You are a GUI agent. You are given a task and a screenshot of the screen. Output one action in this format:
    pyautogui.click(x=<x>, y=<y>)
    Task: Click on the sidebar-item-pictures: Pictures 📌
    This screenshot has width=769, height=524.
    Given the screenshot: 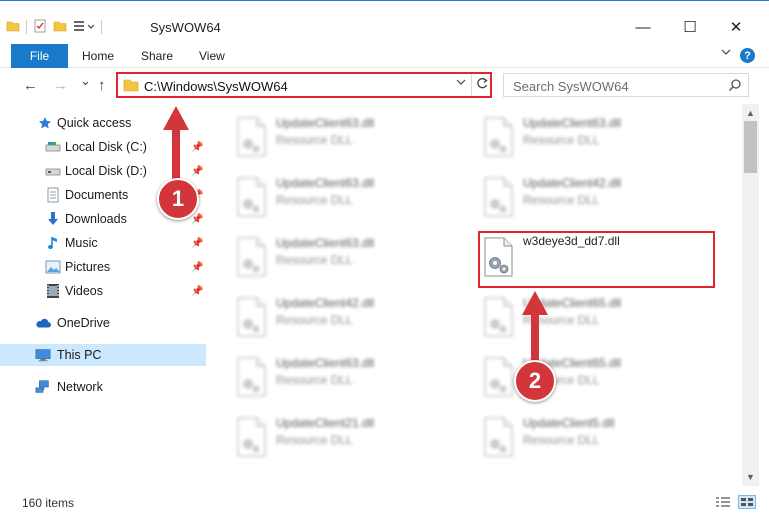 What is the action you would take?
    pyautogui.click(x=103, y=267)
    